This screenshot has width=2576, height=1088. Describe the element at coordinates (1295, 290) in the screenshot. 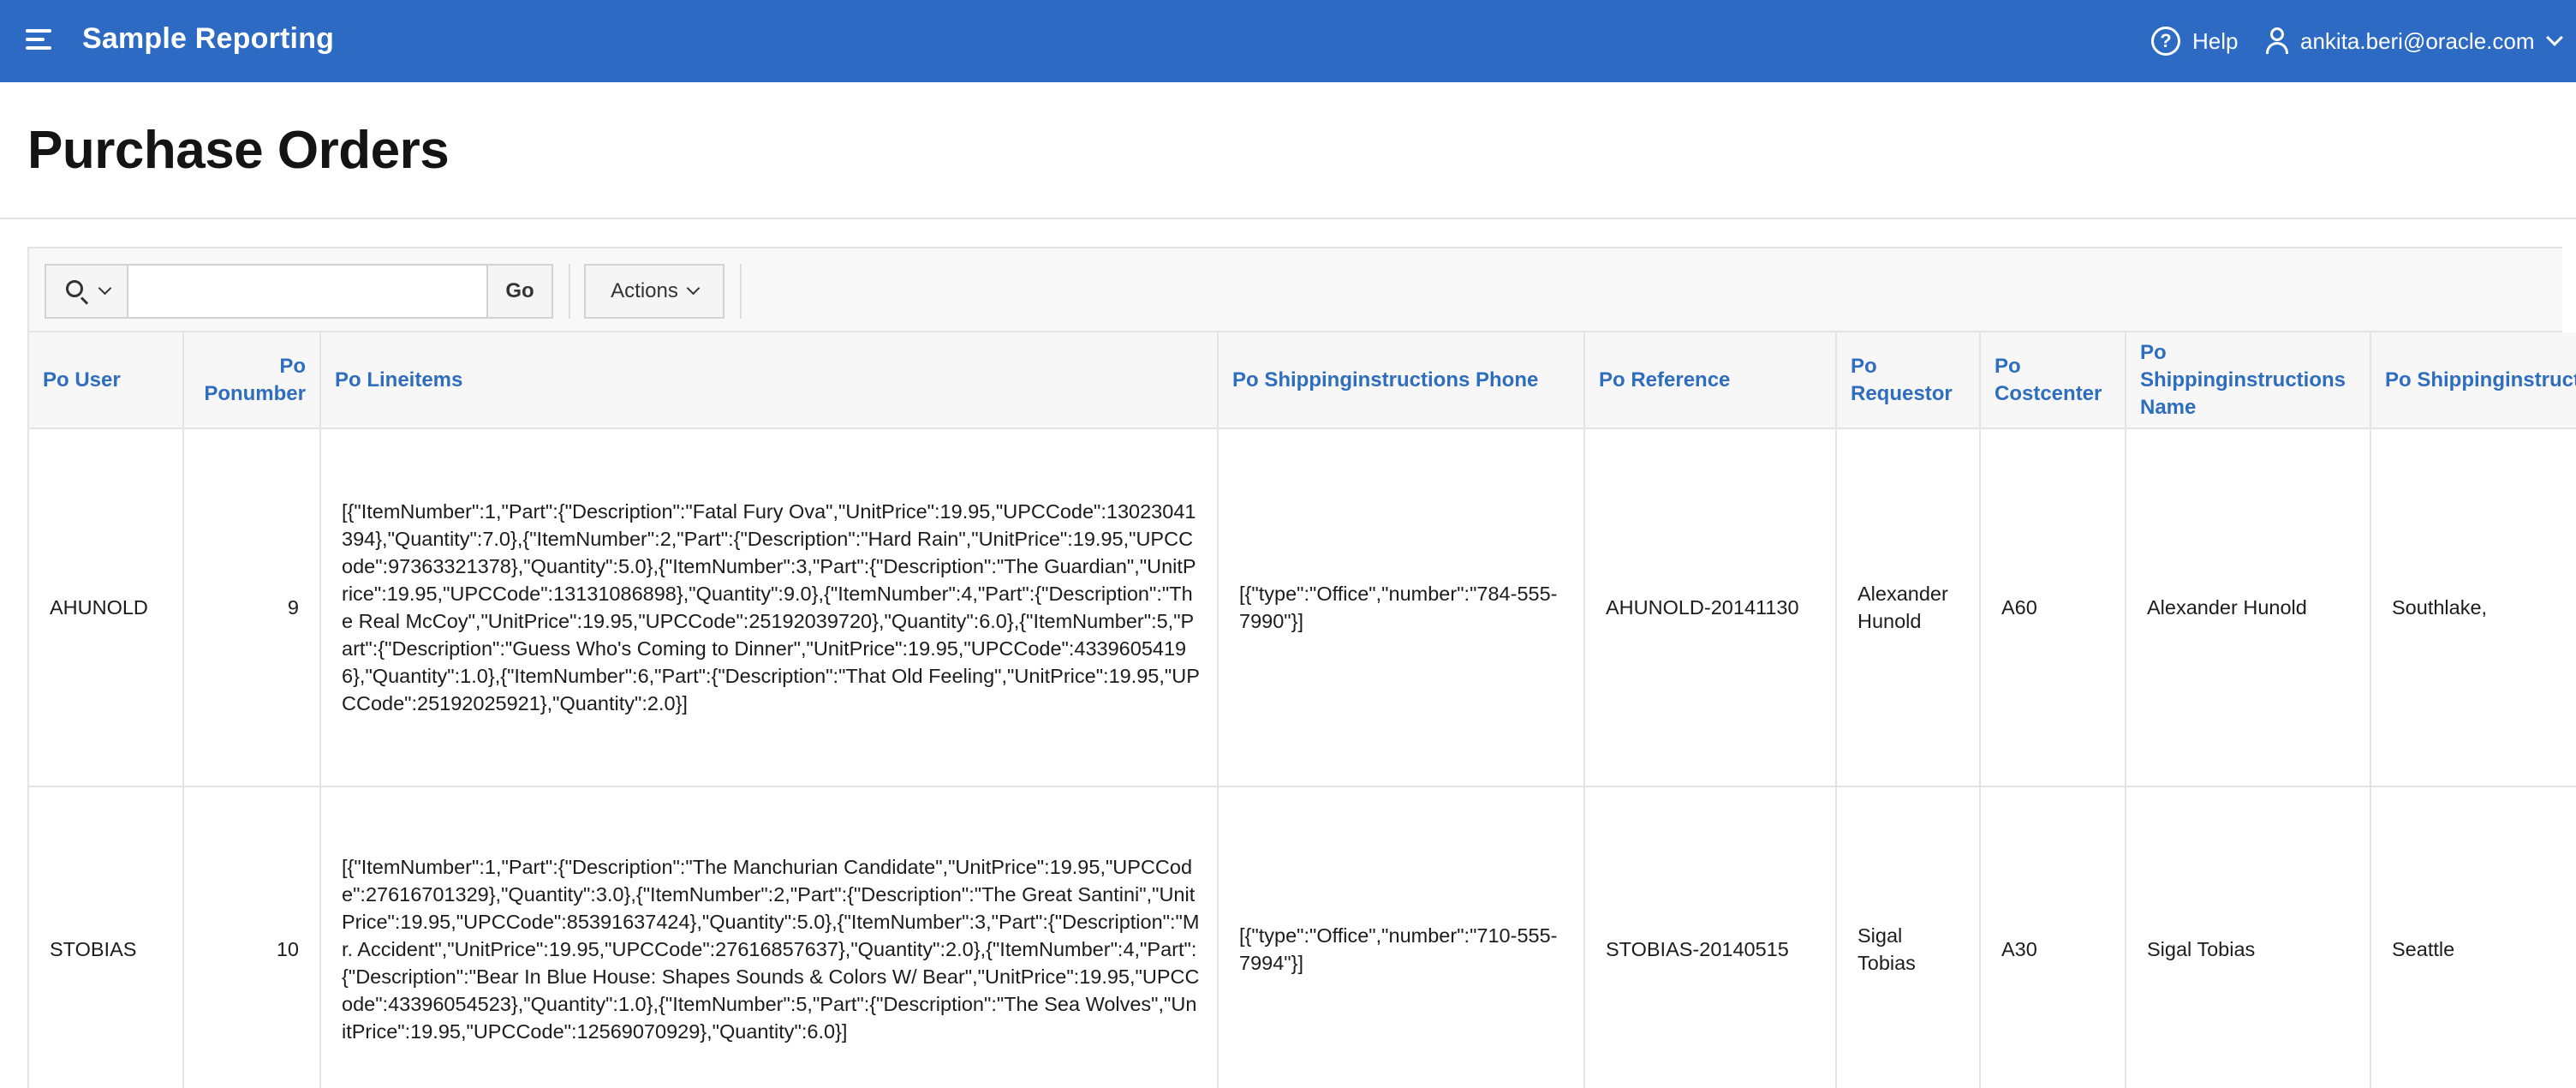

I see `report-toolbar: Go Actions` at that location.